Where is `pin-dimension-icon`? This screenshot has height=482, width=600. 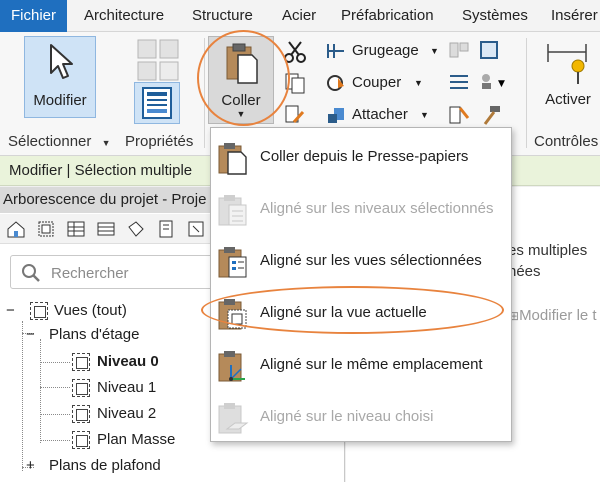
pin-dimension-icon is located at coordinates (567, 64).